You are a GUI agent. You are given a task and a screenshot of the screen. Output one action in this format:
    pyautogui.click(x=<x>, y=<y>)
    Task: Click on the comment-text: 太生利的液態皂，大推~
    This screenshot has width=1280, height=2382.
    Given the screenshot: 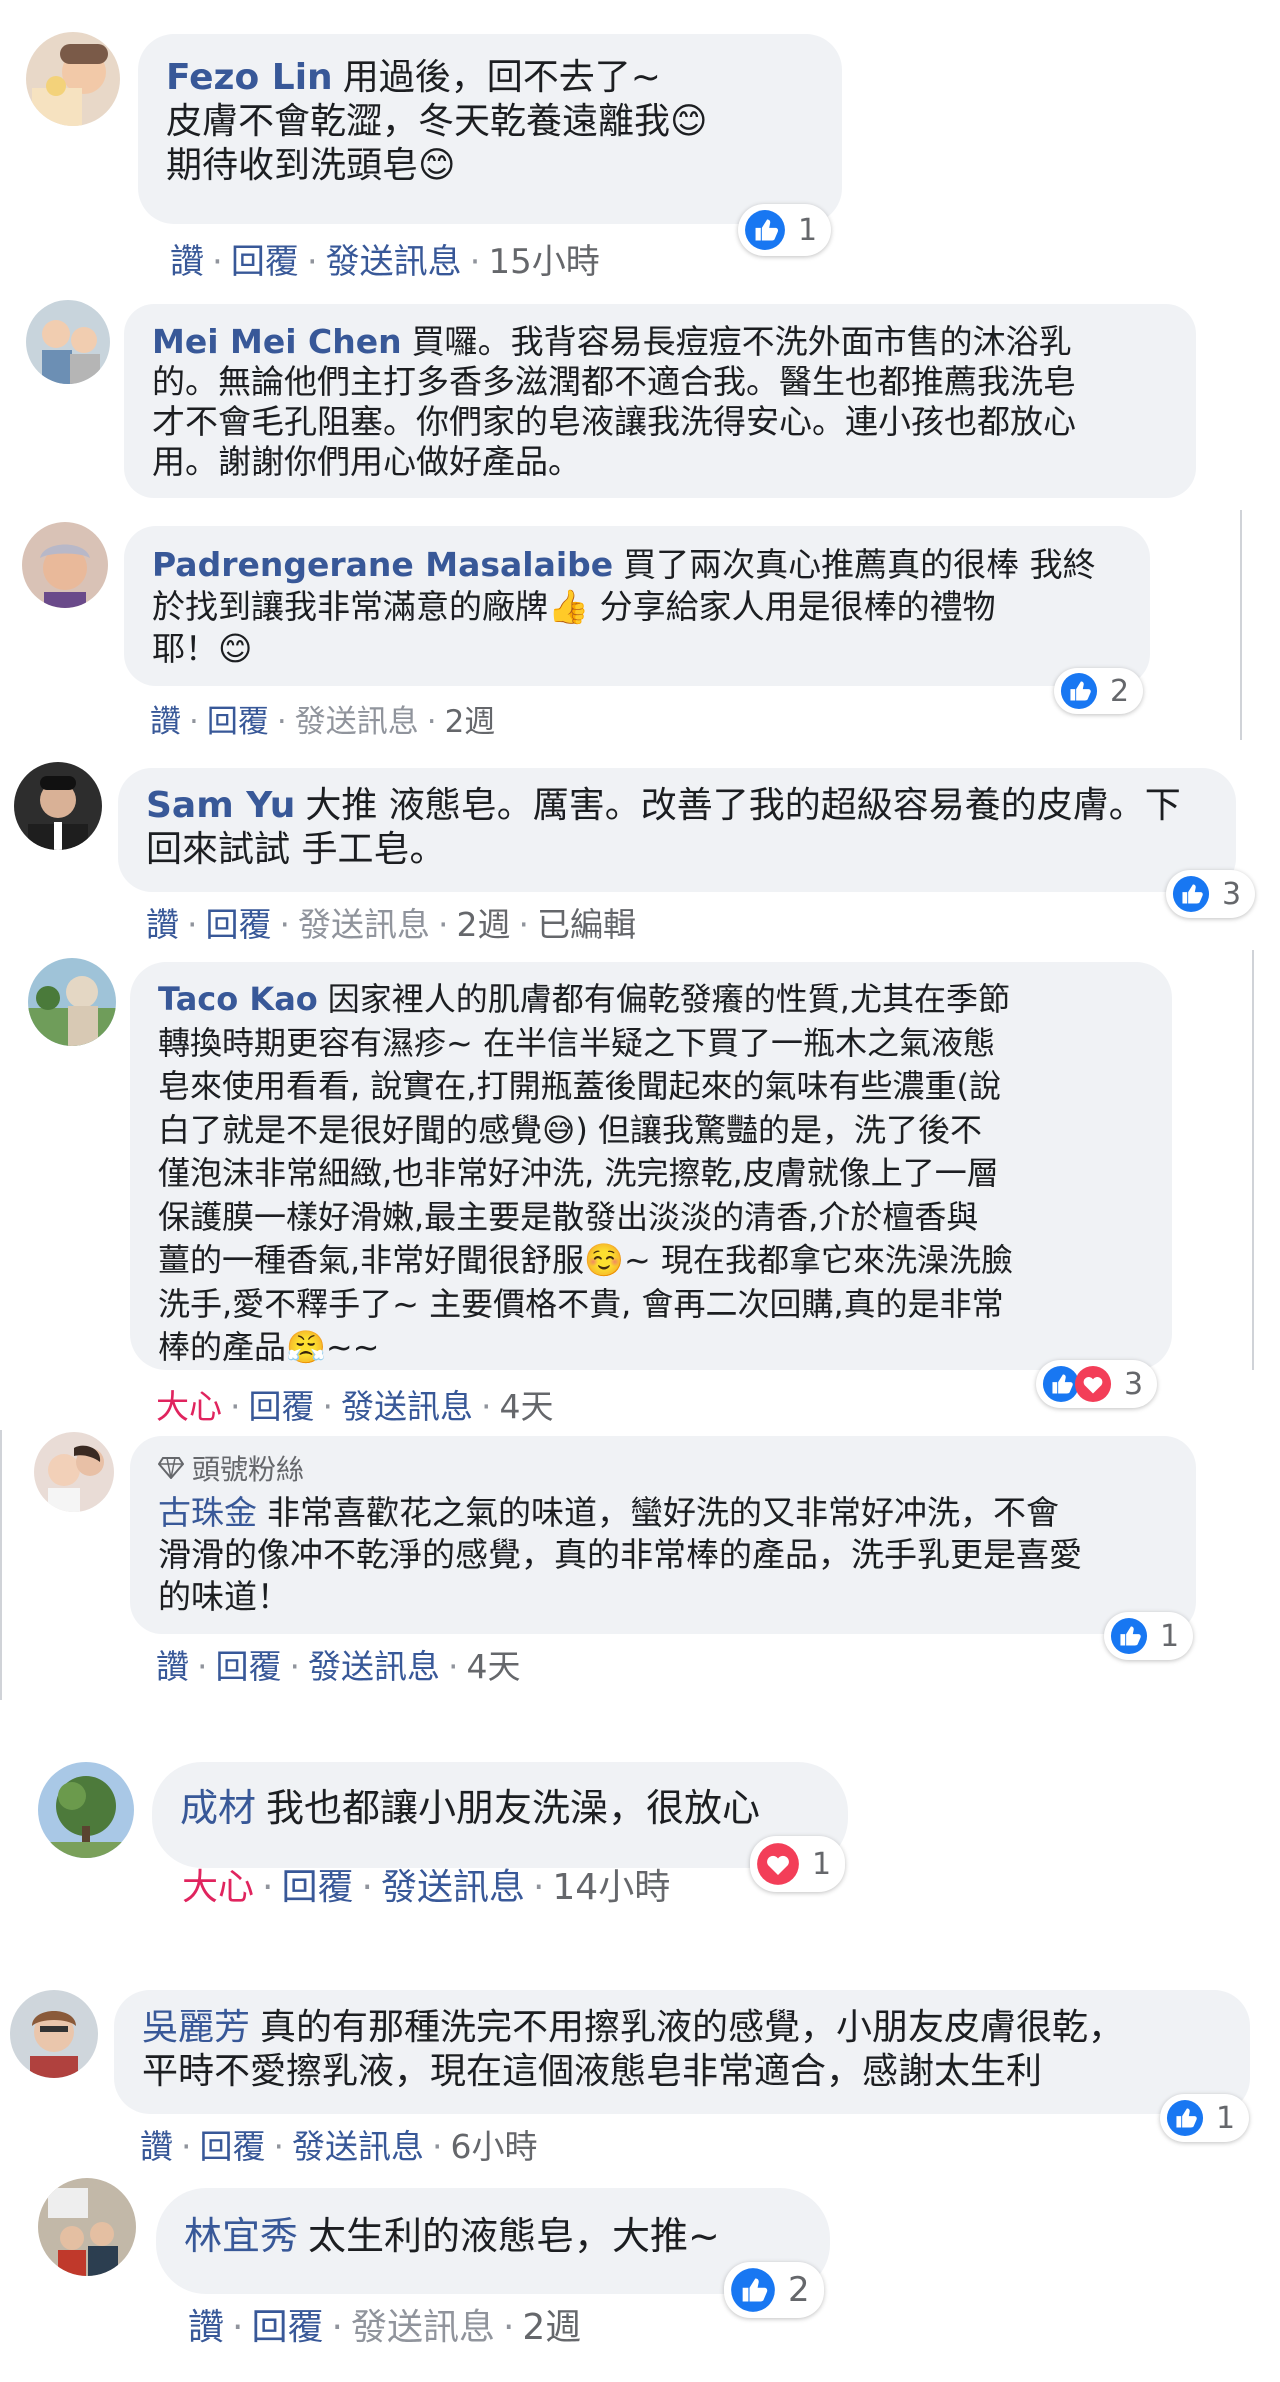 What is the action you would take?
    pyautogui.click(x=514, y=2236)
    